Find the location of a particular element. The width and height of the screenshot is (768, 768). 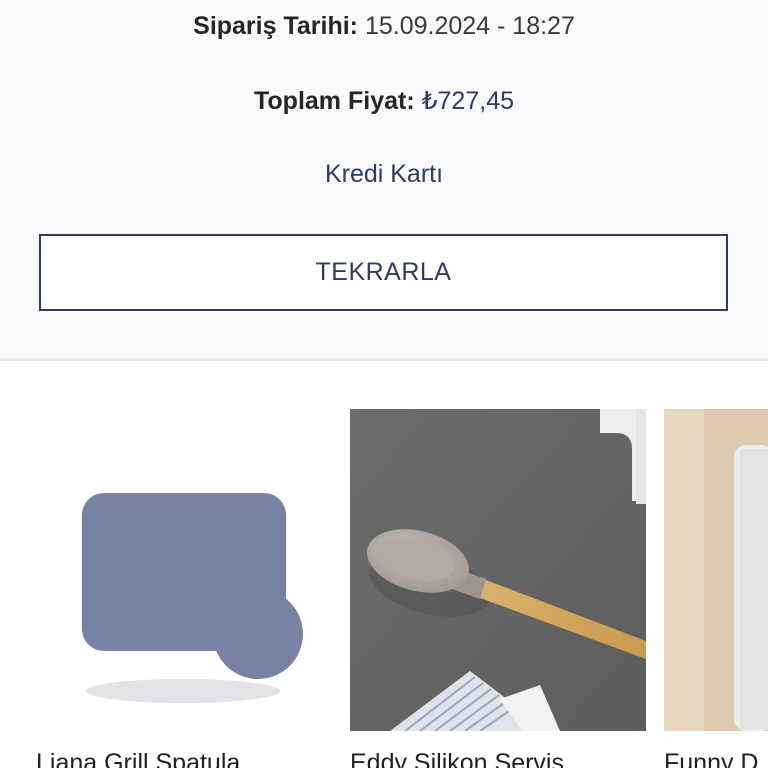

order-date-row: Sipariş Tarihi: 15.09.2024 - 18:27 is located at coordinates (384, 26).